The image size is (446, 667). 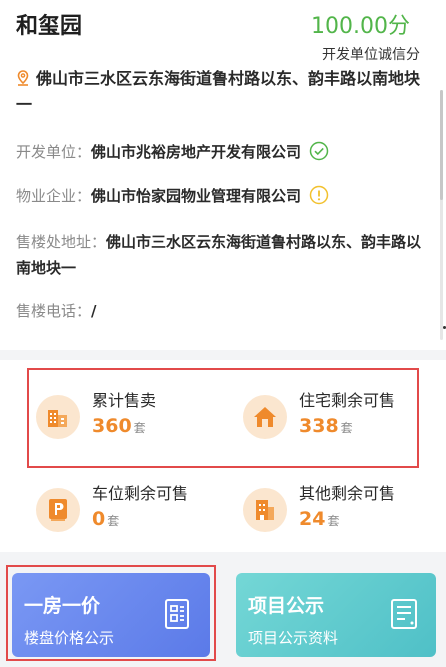 I want to click on credit-score: 100.00分, so click(x=360, y=26).